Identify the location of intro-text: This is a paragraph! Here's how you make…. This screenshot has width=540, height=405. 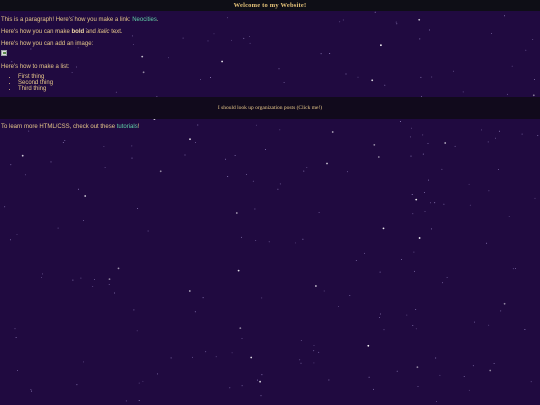
(67, 20).